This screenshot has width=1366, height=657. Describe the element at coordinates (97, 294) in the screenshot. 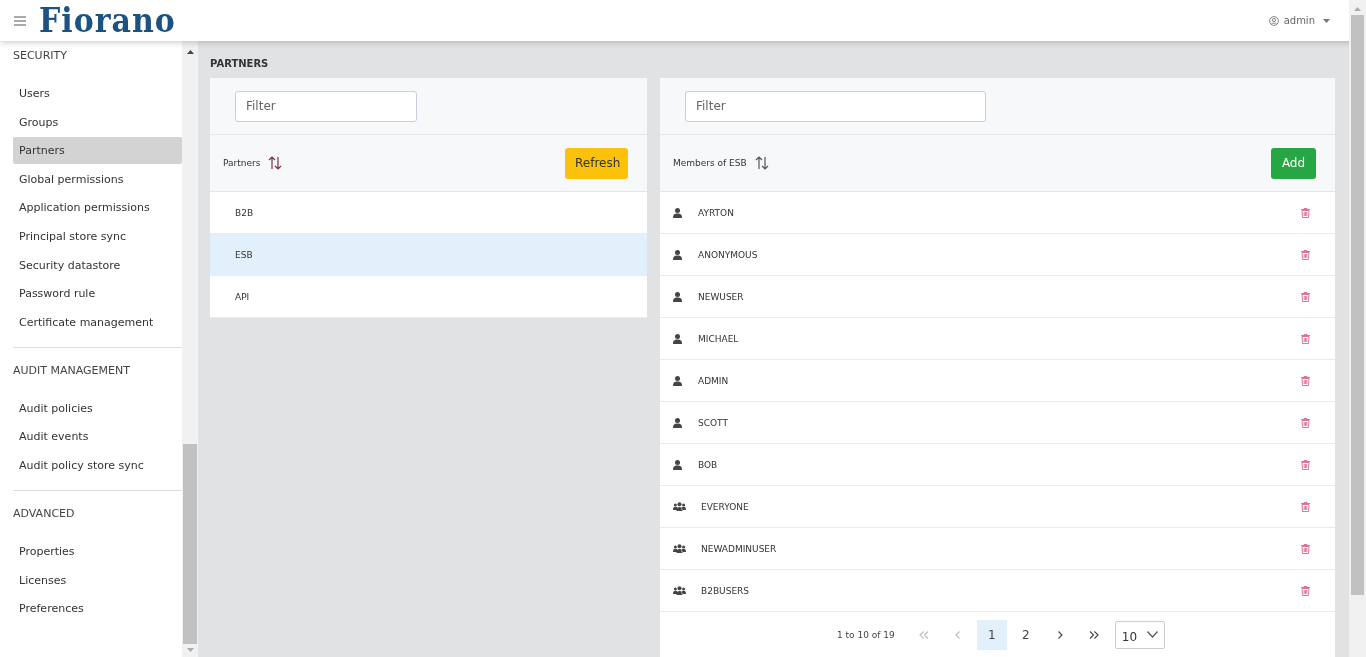

I see `sidebar-item: Password rule` at that location.